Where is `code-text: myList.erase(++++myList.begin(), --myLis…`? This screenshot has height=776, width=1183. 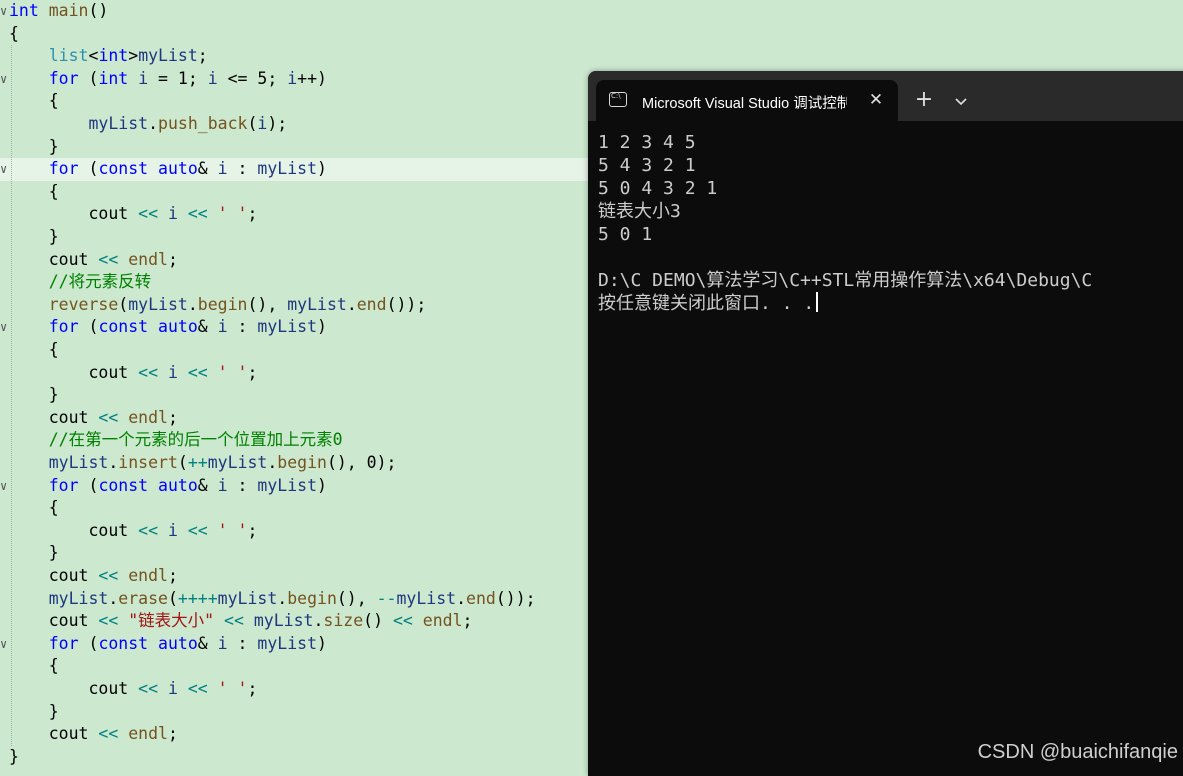 code-text: myList.erase(++++myList.begin(), --myLis… is located at coordinates (272, 599).